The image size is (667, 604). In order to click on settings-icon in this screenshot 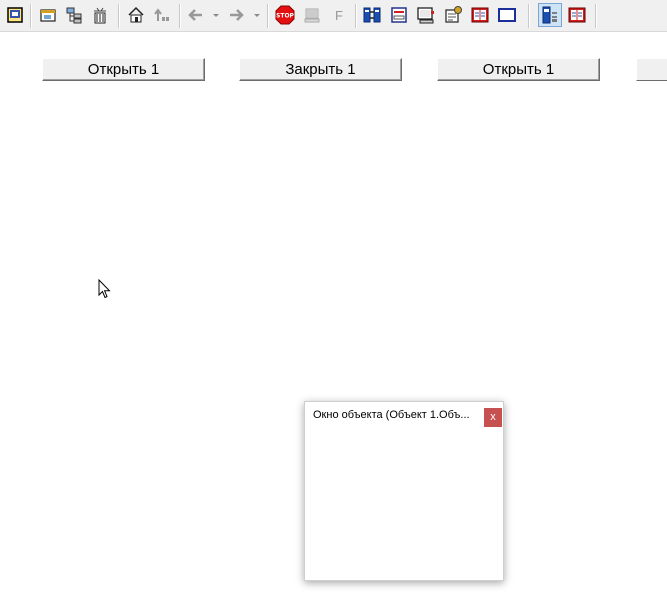, I will do `click(453, 15)`.